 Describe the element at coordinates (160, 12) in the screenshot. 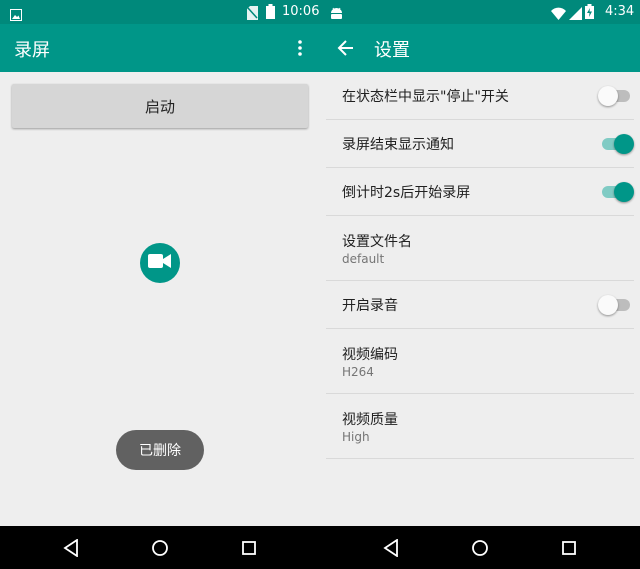

I see `status-bar: 10:06` at that location.